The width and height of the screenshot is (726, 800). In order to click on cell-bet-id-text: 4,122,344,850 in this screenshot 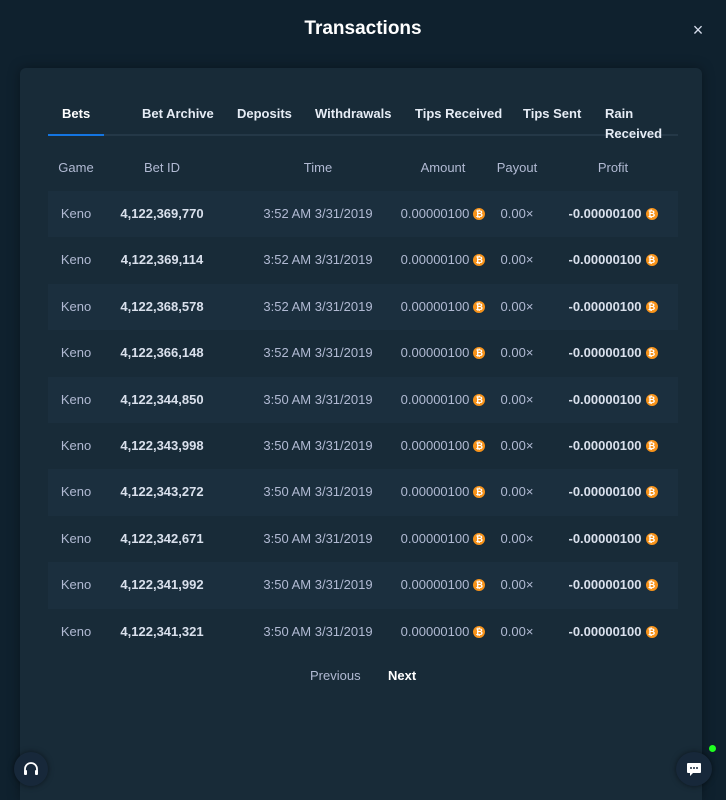, I will do `click(162, 399)`.